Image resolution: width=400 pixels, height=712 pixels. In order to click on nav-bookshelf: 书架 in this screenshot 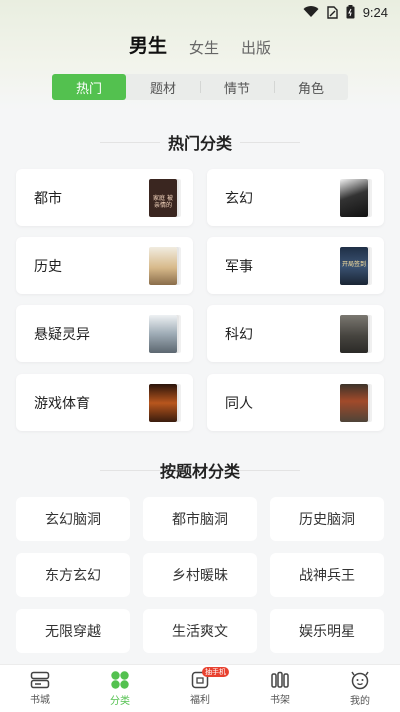, I will do `click(280, 688)`.